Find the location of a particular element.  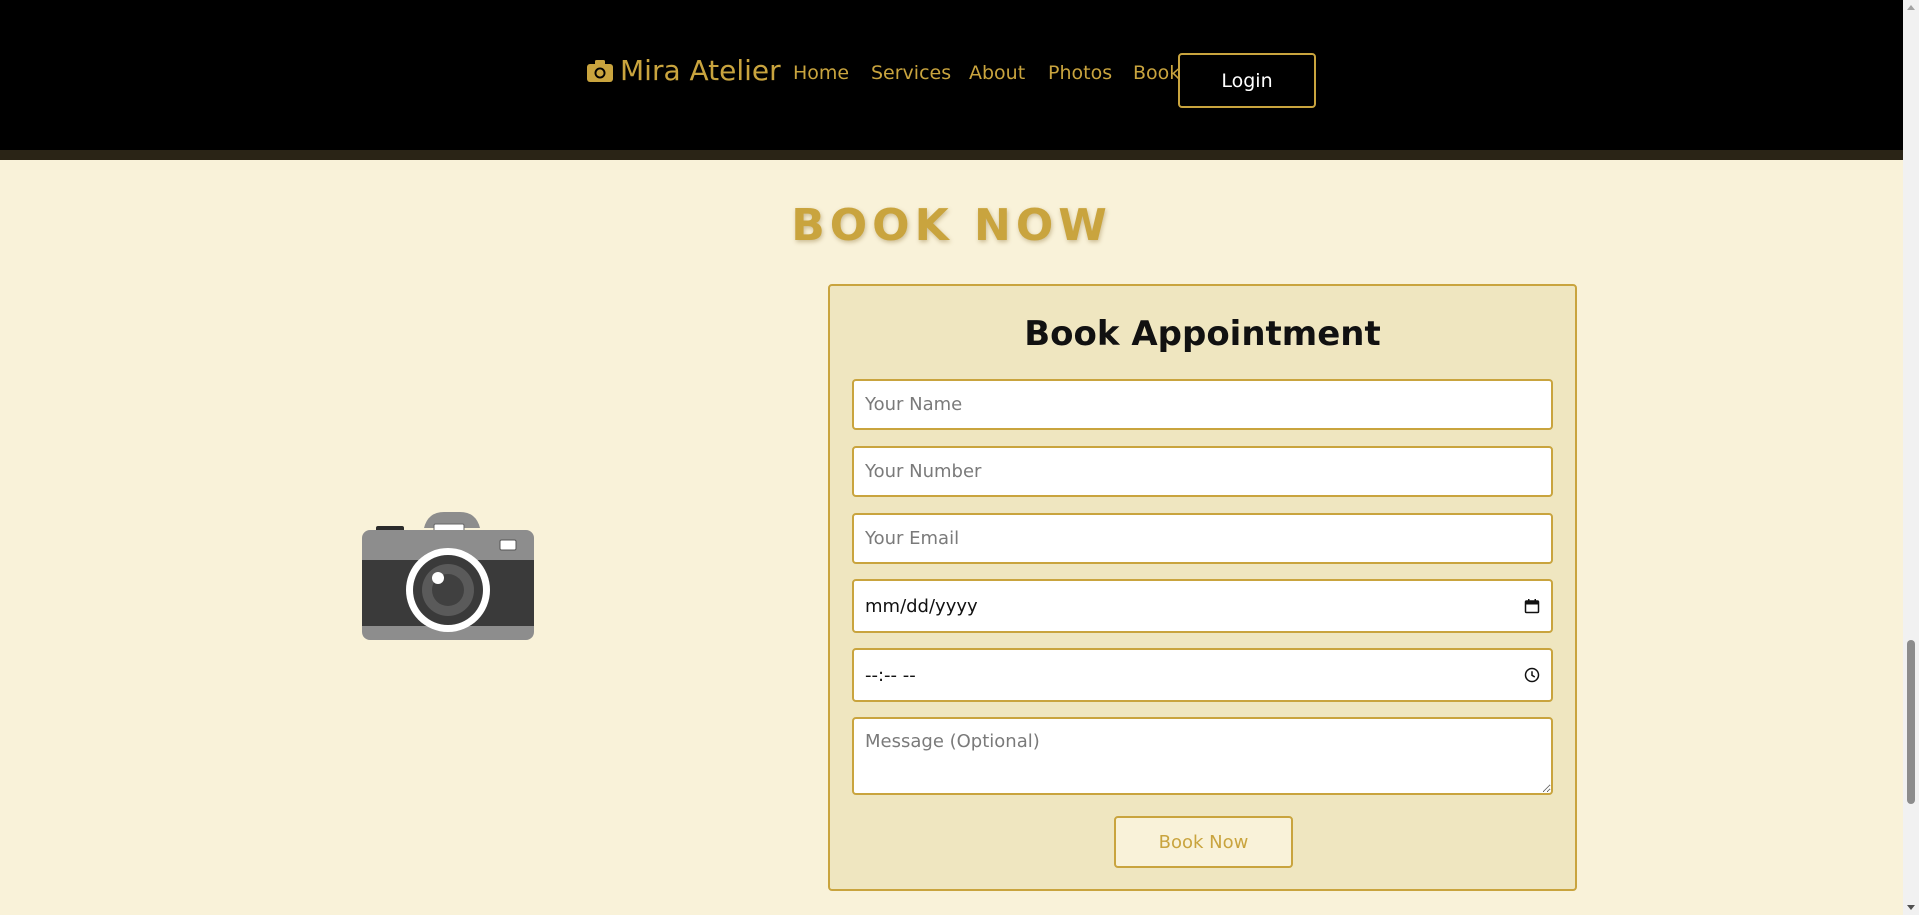

nav-link-book: Book is located at coordinates (1156, 73).